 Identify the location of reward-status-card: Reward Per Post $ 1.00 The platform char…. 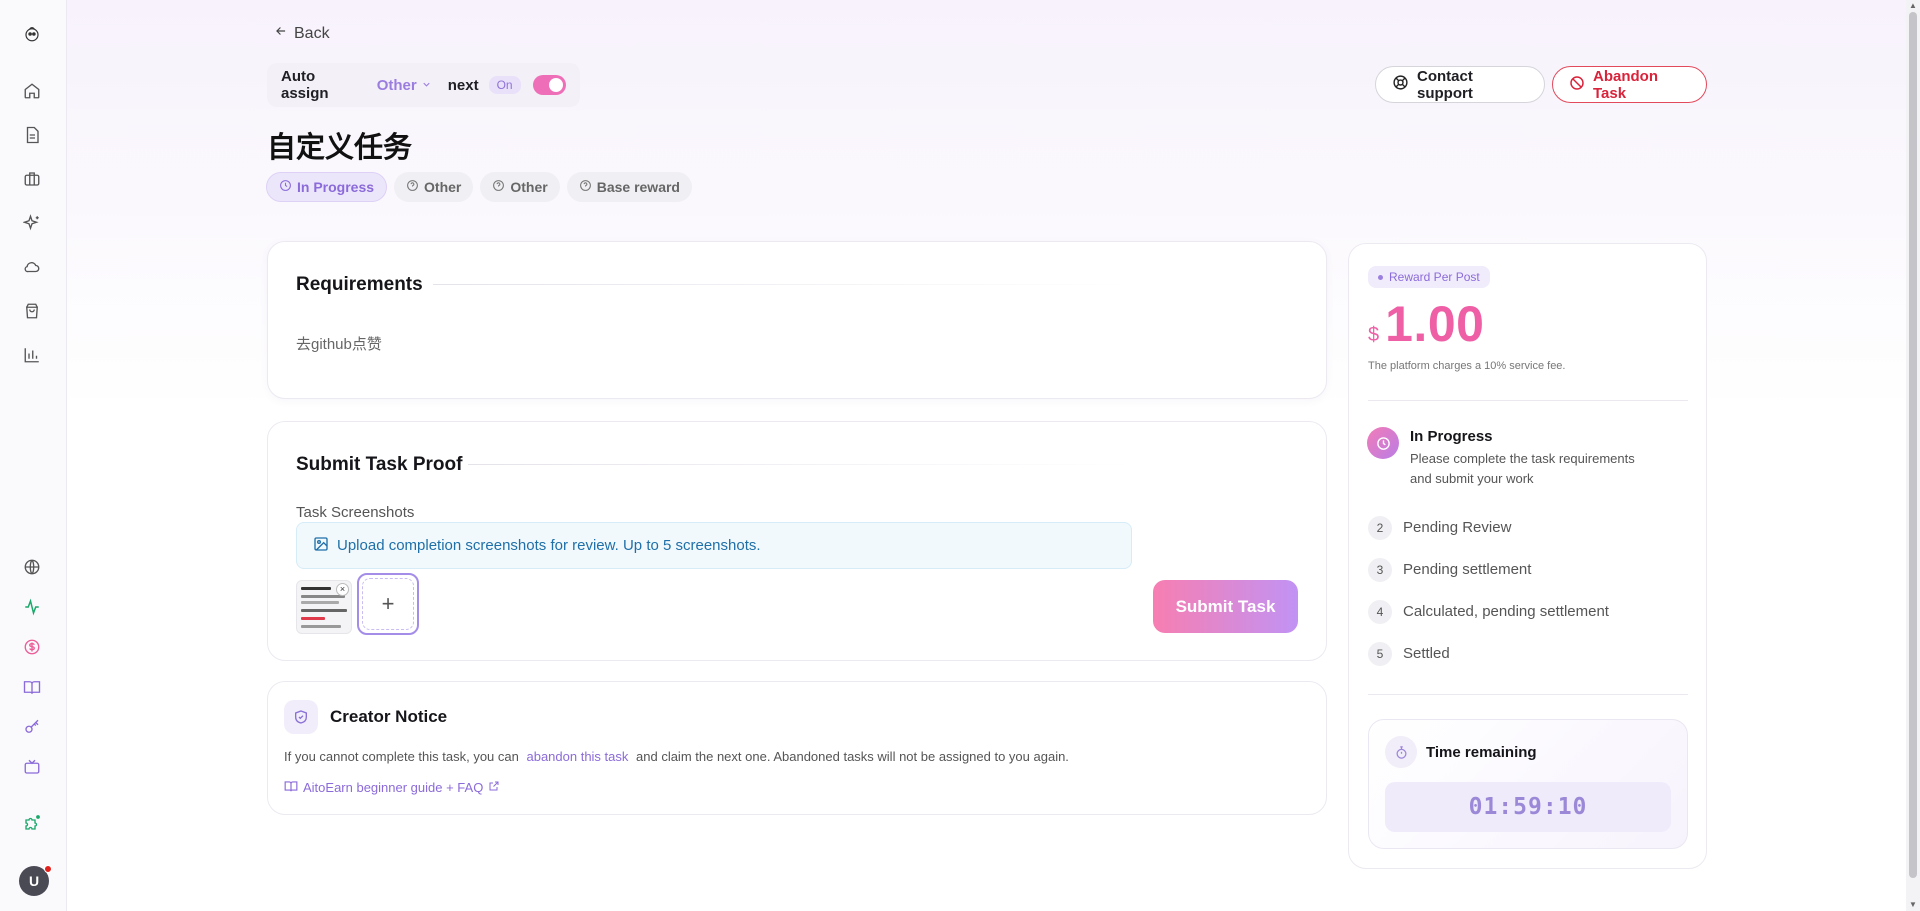
(1527, 556).